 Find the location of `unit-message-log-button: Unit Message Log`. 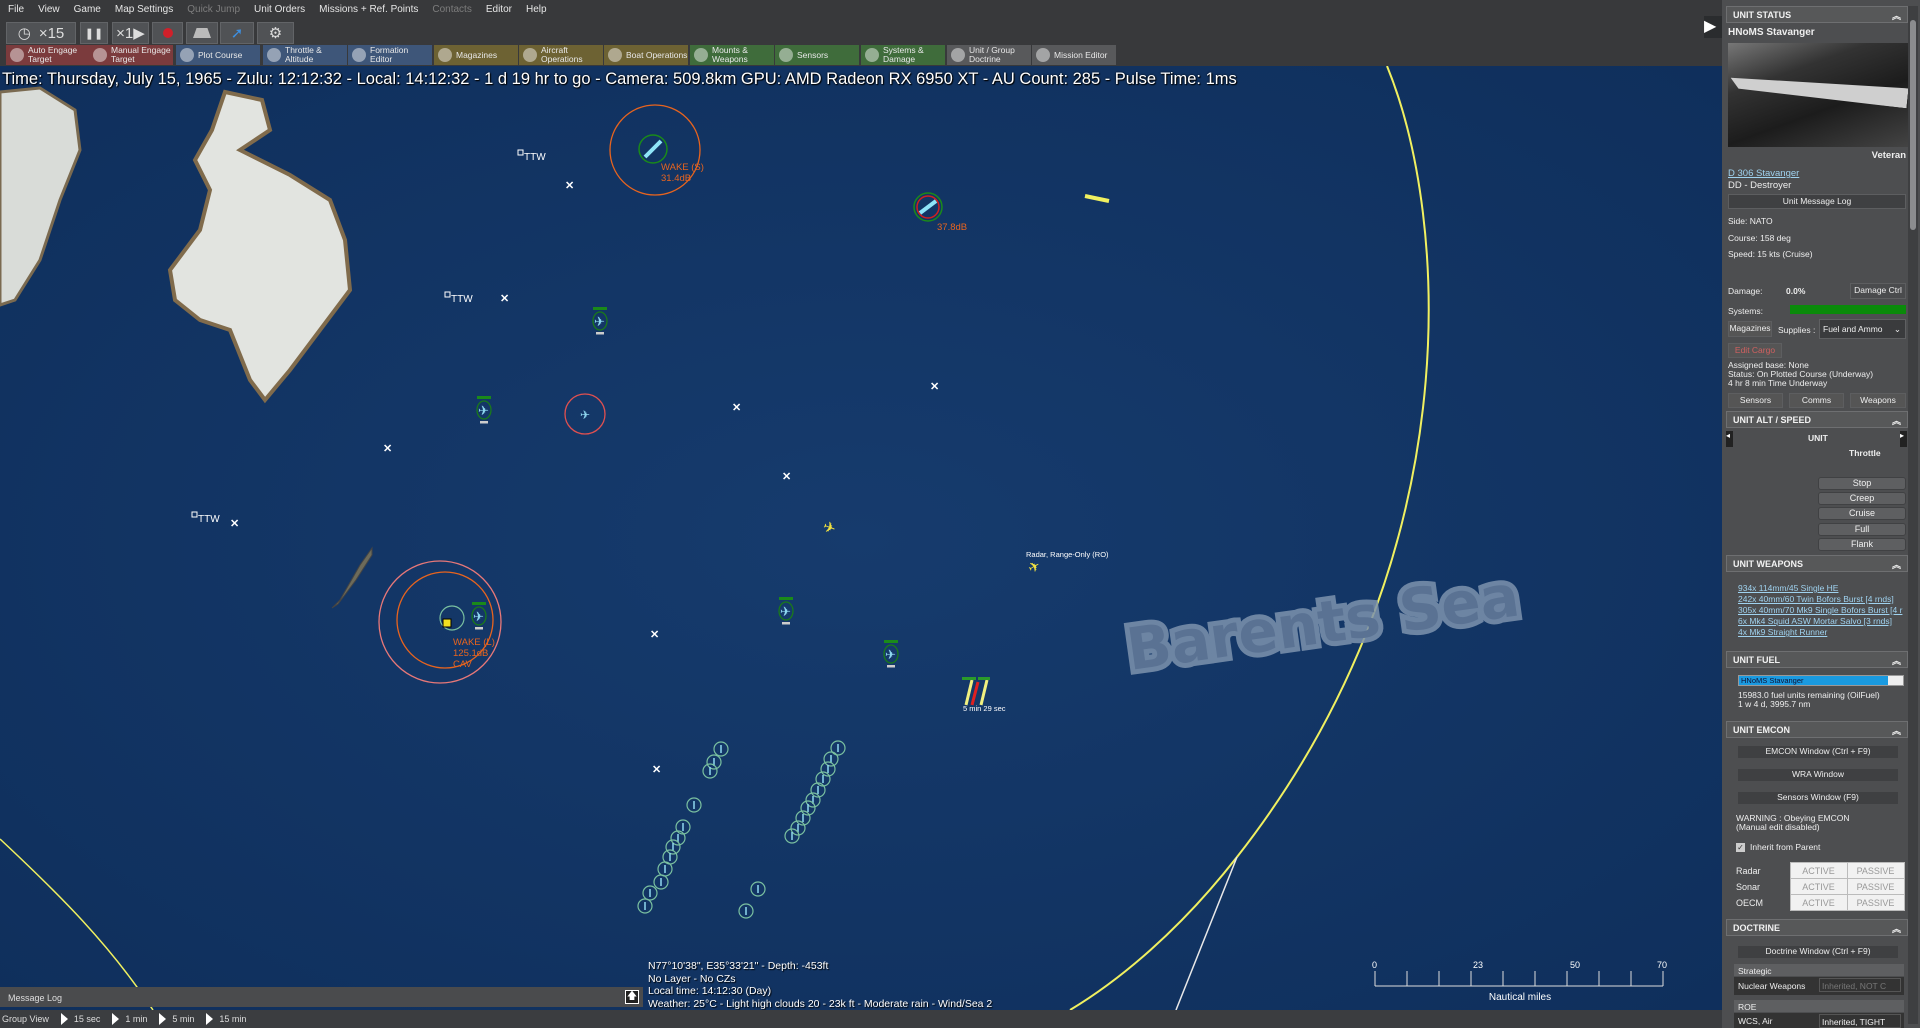

unit-message-log-button: Unit Message Log is located at coordinates (1817, 201).